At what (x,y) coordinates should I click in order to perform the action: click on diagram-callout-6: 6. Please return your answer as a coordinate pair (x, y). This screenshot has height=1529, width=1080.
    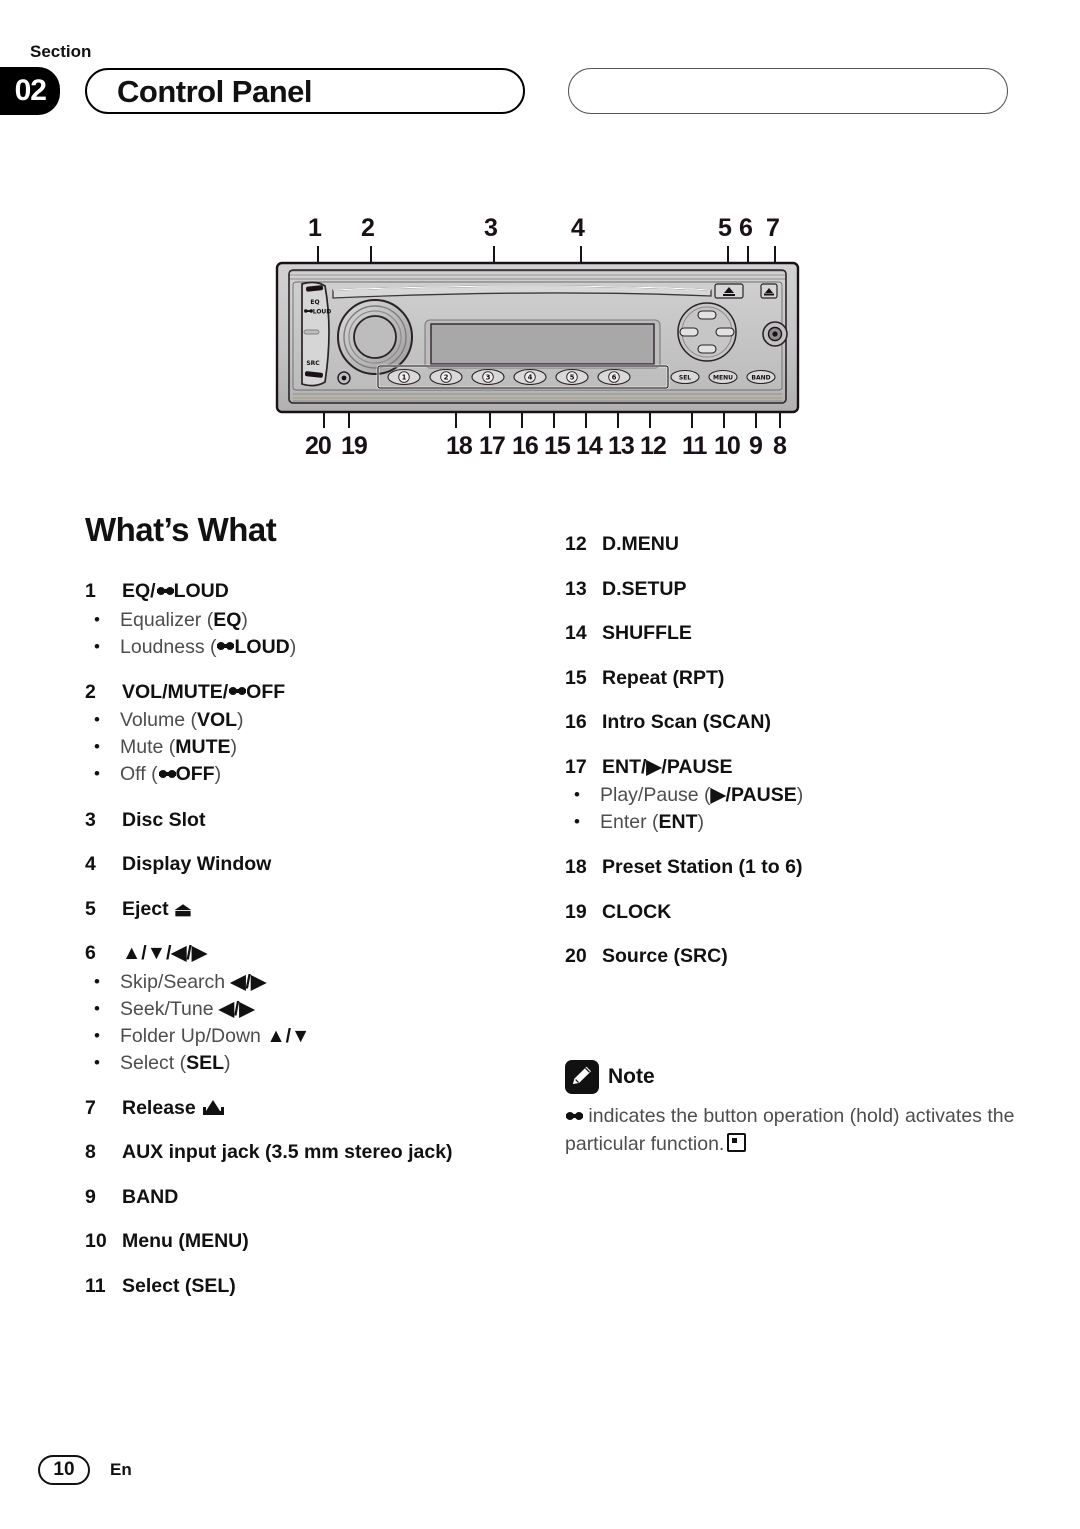
    Looking at the image, I should click on (746, 228).